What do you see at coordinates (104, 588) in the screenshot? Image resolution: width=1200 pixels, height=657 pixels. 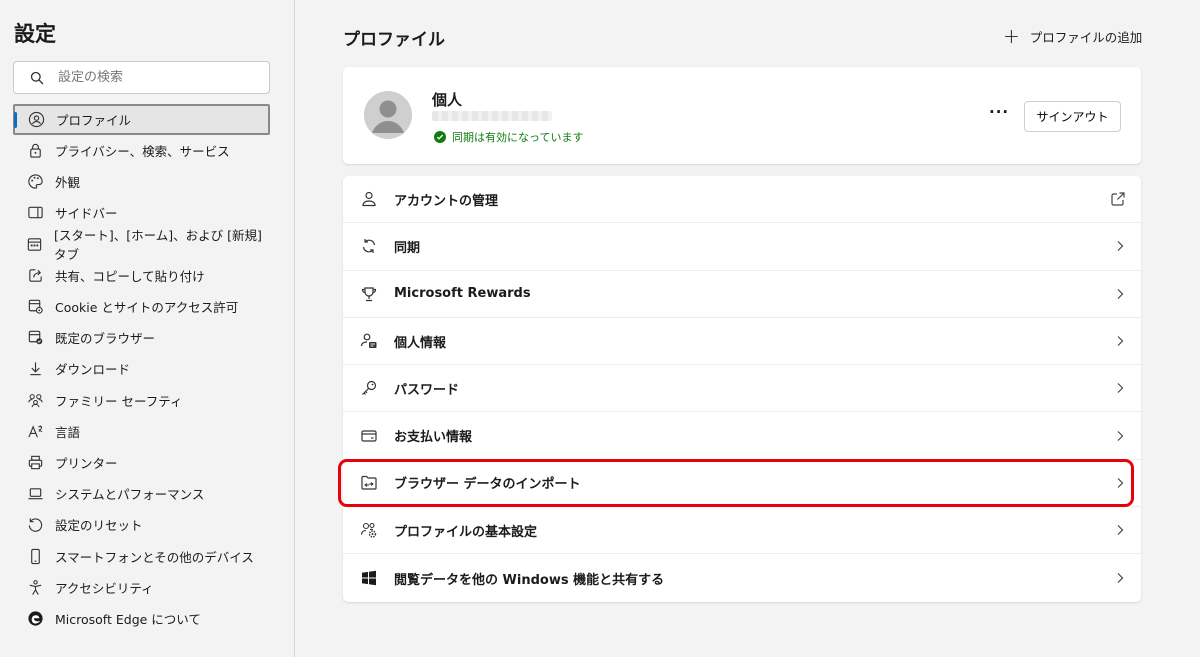 I see `sidebar-item-label: アクセシビリティ` at bounding box center [104, 588].